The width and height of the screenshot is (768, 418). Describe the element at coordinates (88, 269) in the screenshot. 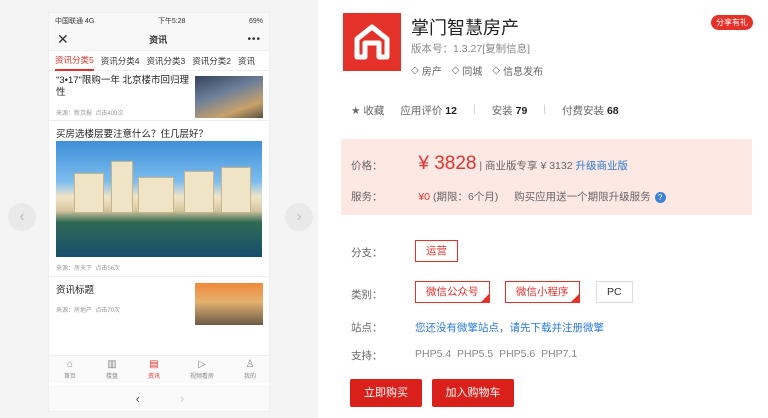

I see `news-meta: 来源：房天下 点击56次` at that location.